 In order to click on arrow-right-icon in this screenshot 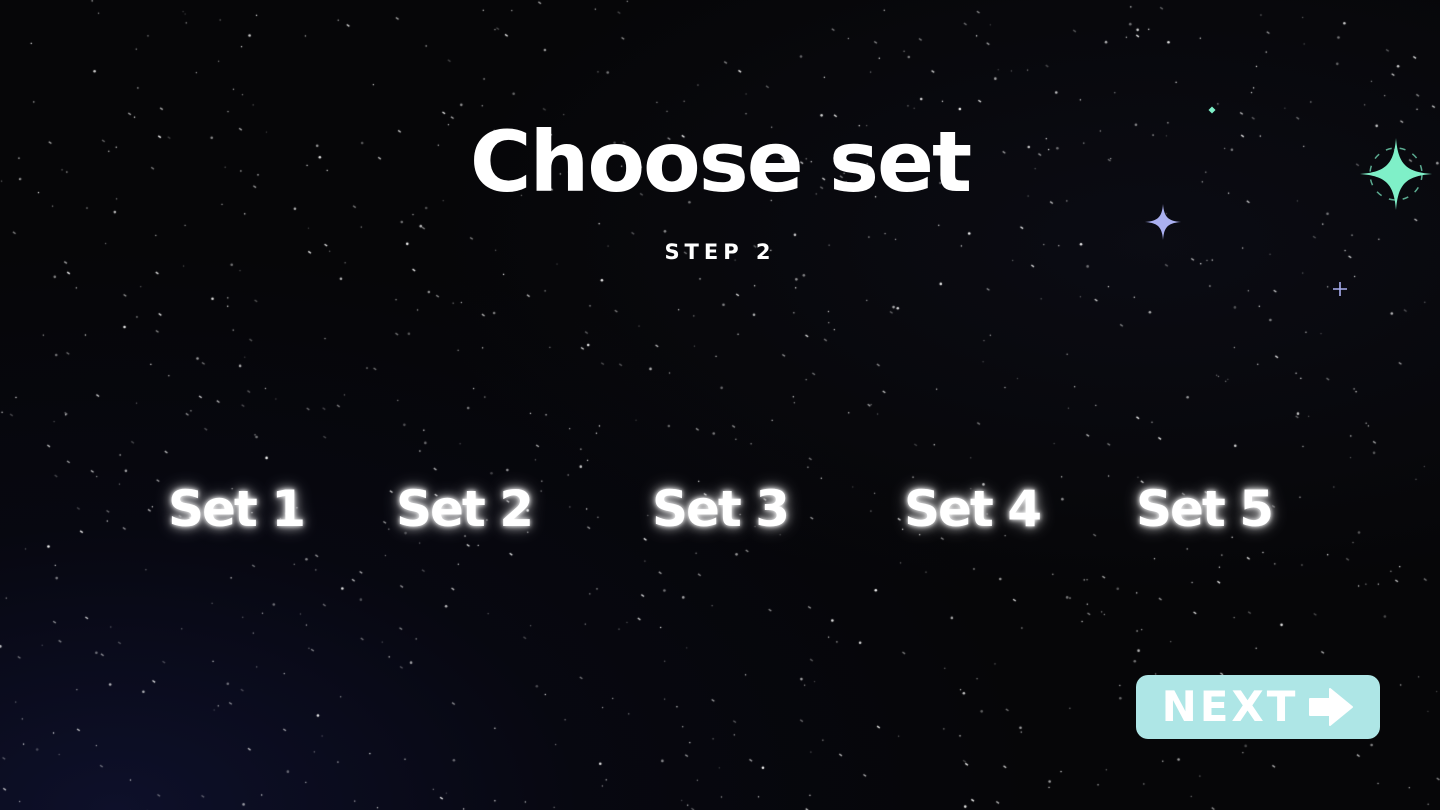, I will do `click(1331, 707)`.